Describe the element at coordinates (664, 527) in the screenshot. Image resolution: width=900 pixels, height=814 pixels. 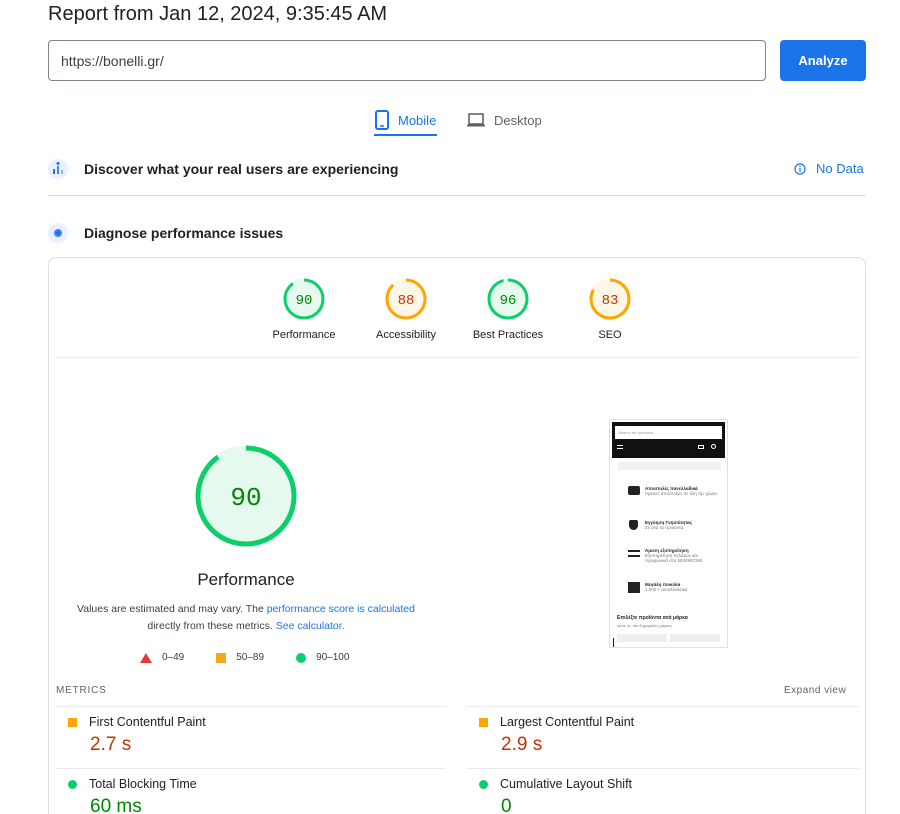
I see `thumb-feature-sub: Σε όλα τα προϊόντα` at that location.